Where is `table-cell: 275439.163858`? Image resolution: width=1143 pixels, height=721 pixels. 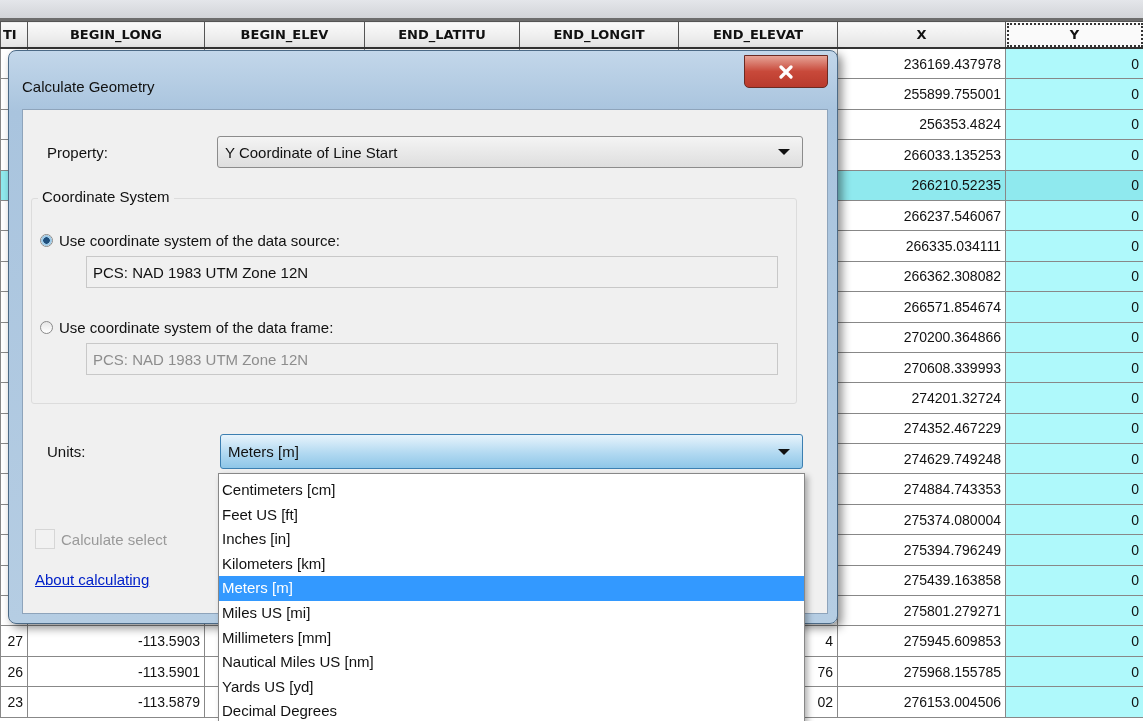
table-cell: 275439.163858 is located at coordinates (921, 580).